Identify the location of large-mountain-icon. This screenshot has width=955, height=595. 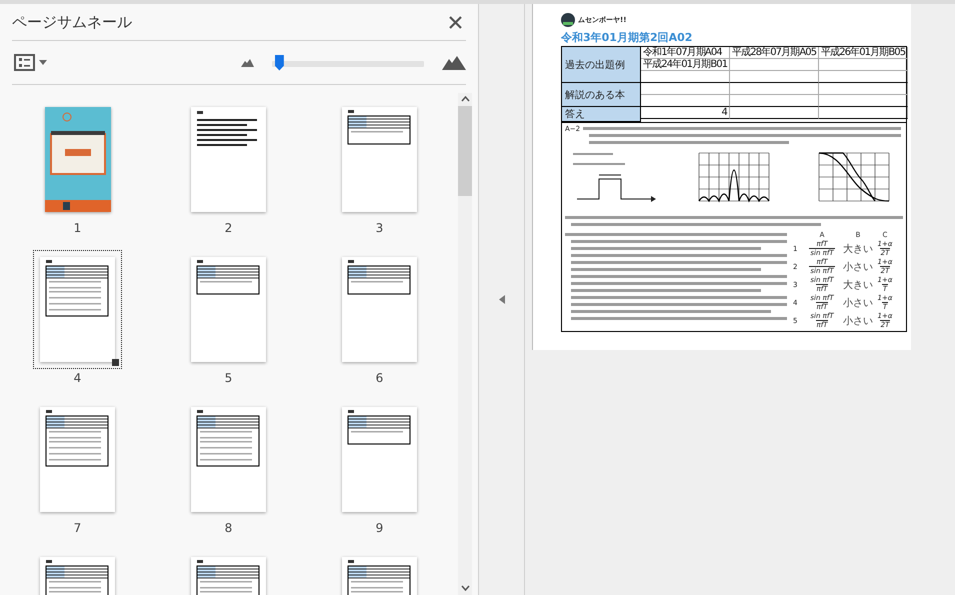
(454, 63).